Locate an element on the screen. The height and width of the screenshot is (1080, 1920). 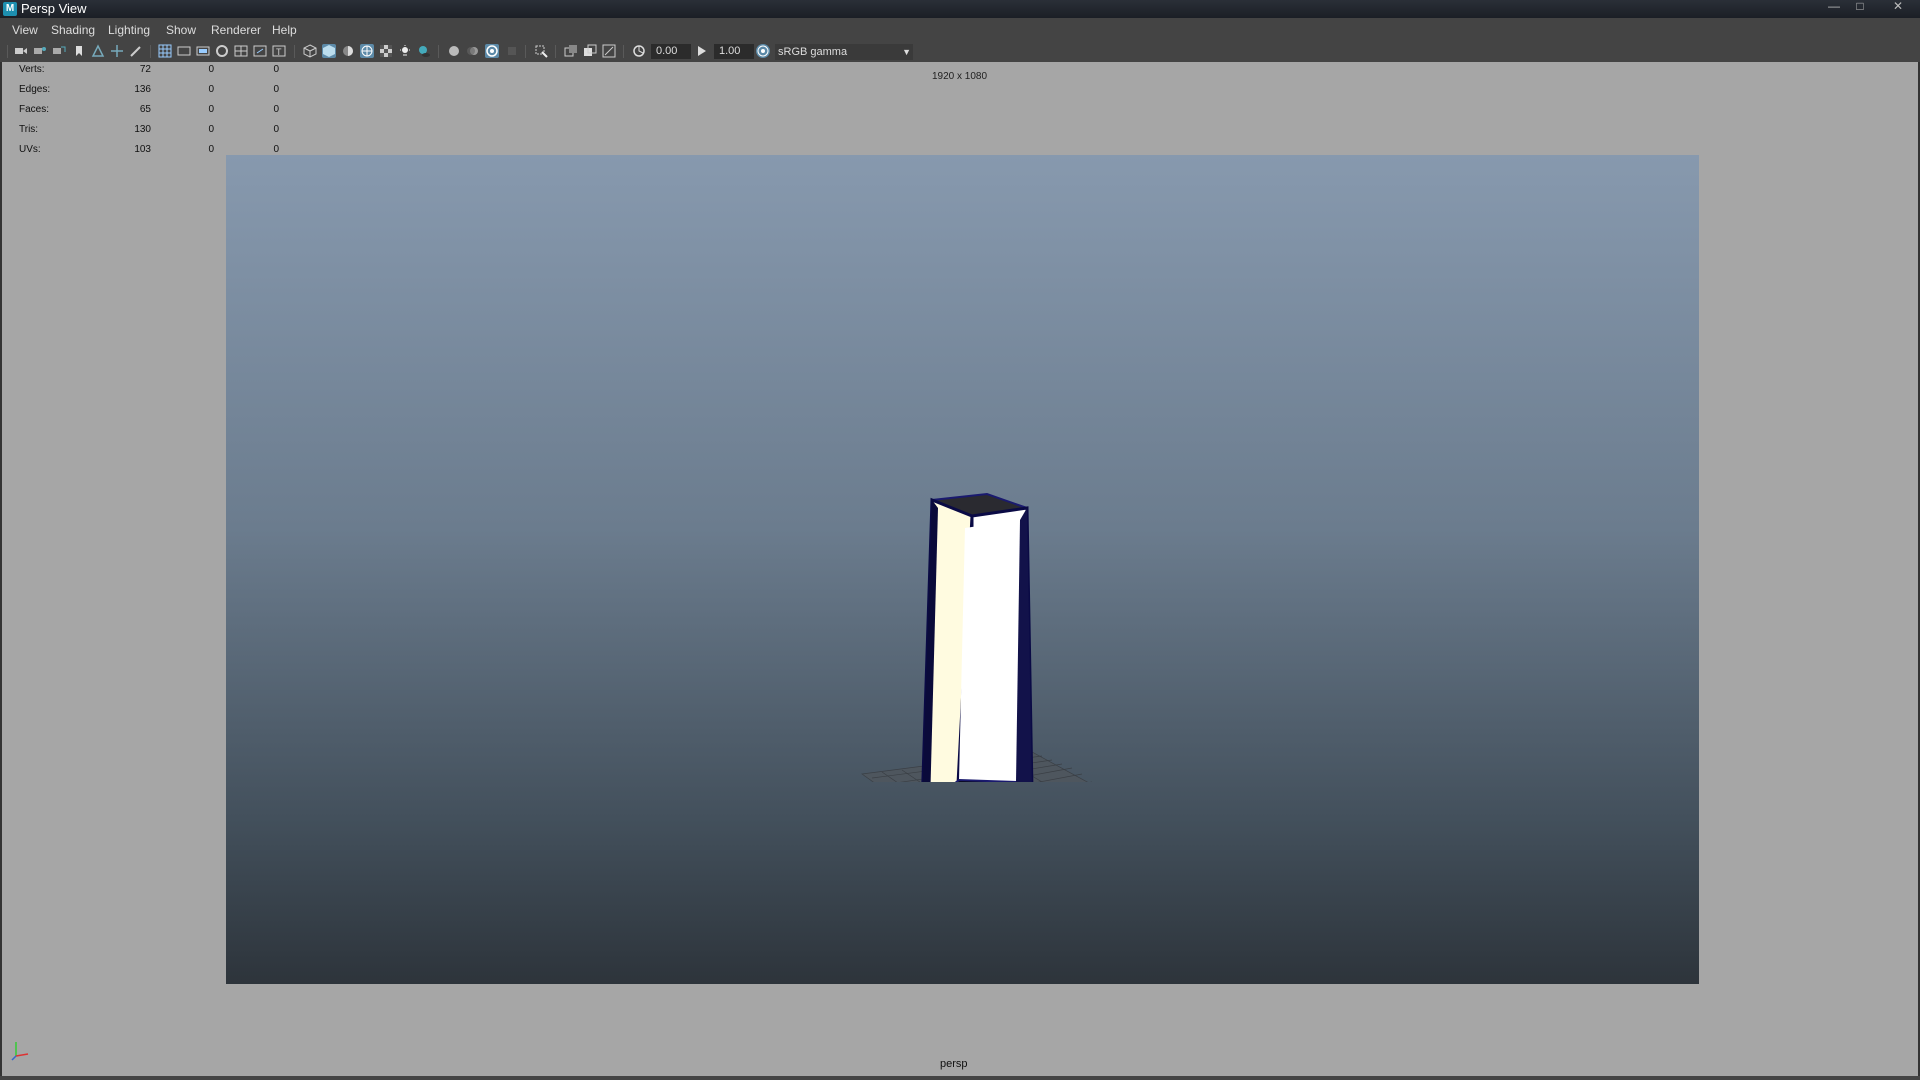
hud-label: Verts: is located at coordinates (32, 69).